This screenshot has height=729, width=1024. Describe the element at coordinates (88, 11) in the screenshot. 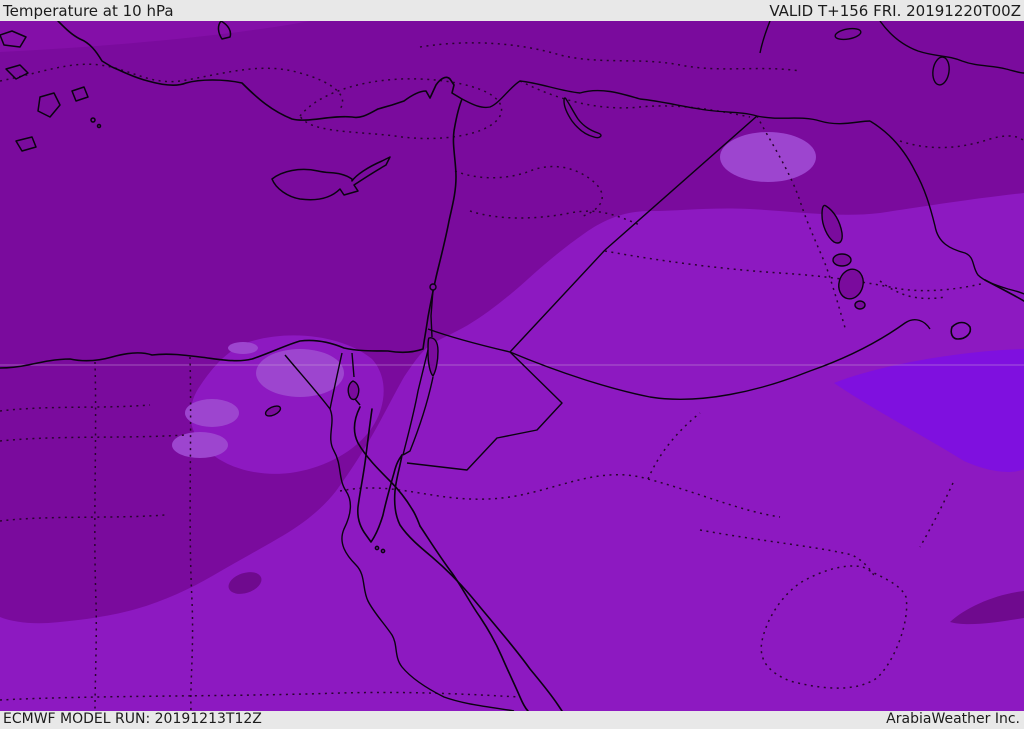

I see `map-title: Temperature at 10 hPa` at that location.